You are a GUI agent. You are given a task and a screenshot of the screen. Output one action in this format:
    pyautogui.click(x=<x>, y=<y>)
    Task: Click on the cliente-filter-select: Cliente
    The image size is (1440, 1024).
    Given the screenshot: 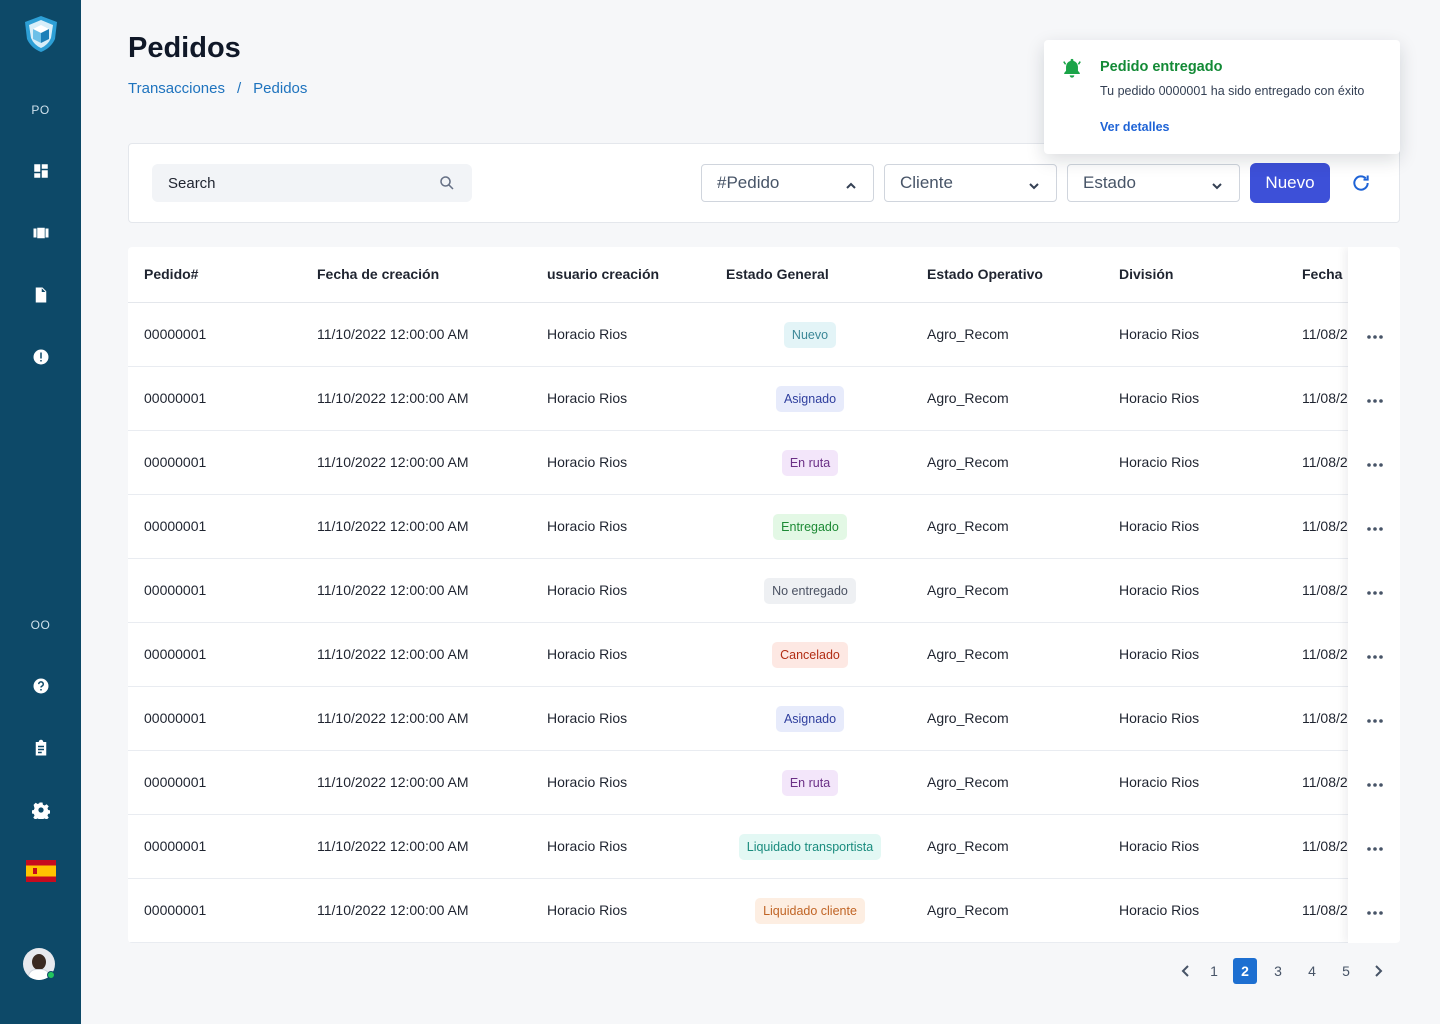 What is the action you would take?
    pyautogui.click(x=970, y=183)
    